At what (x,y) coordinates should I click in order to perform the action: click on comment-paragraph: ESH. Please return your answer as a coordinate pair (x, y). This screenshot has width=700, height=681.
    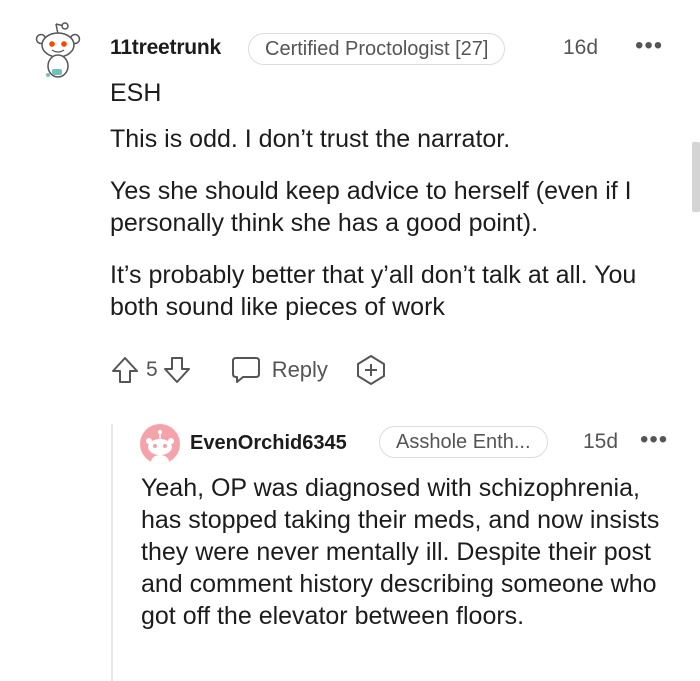
    Looking at the image, I should click on (136, 93).